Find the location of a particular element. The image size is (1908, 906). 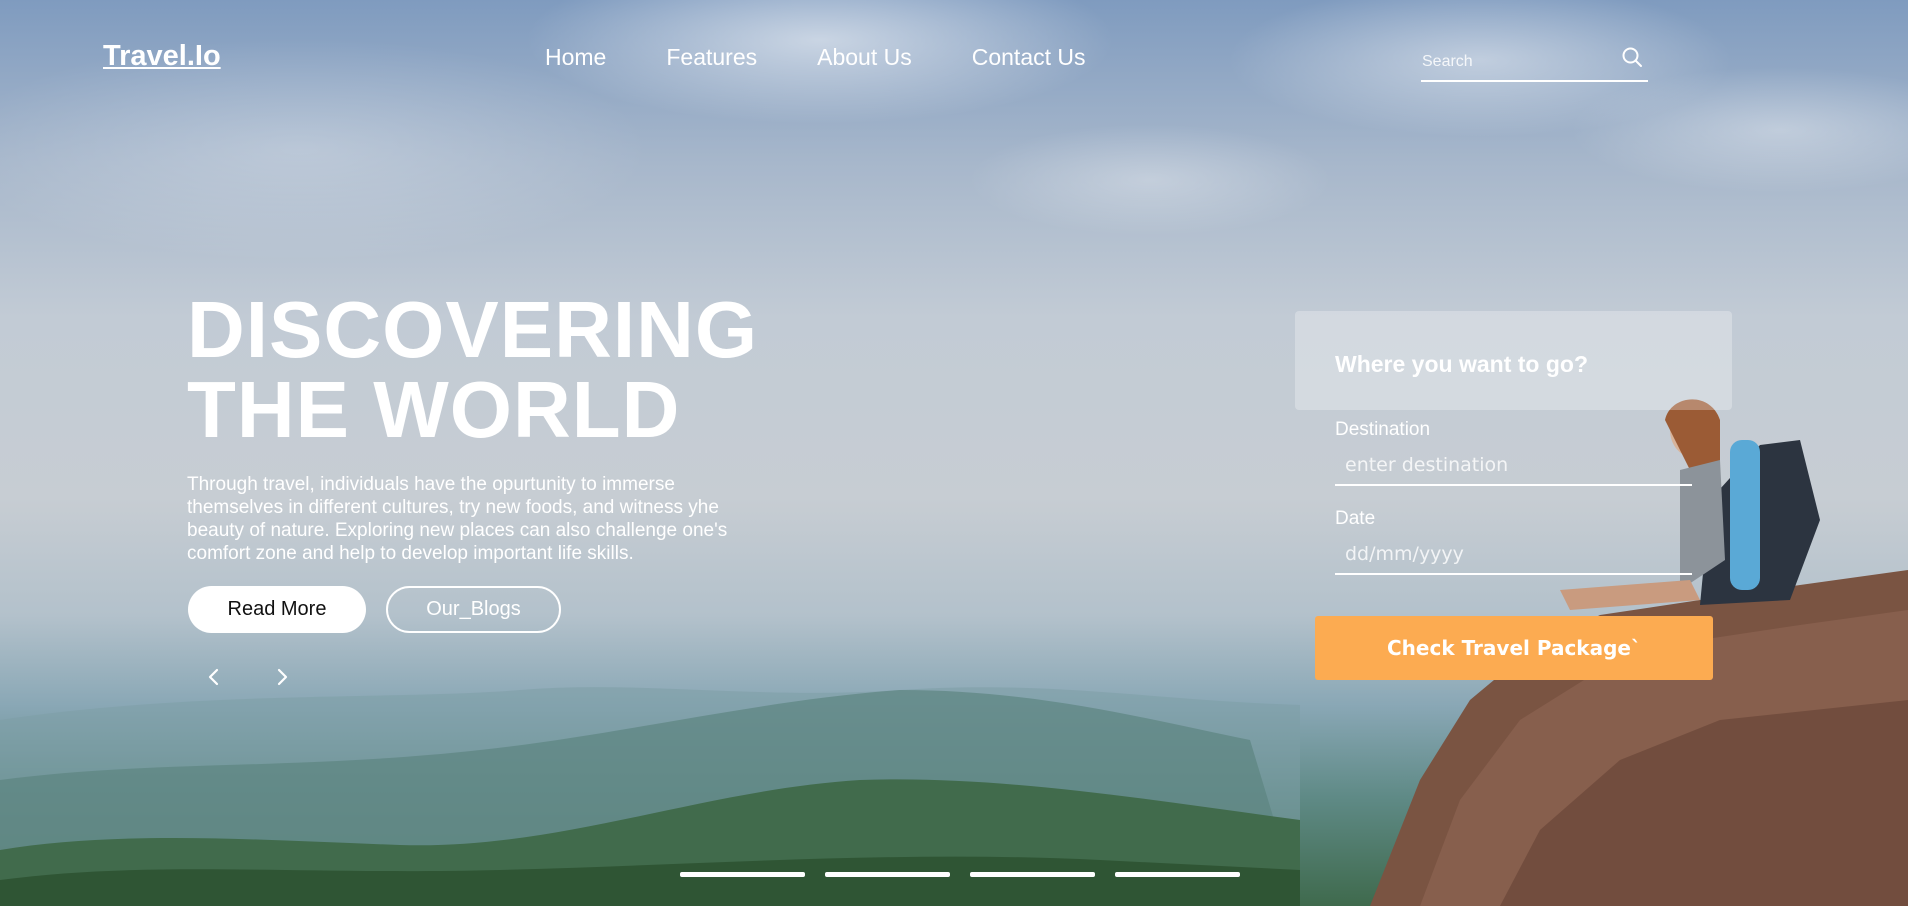

chevron-right-icon is located at coordinates (282, 677).